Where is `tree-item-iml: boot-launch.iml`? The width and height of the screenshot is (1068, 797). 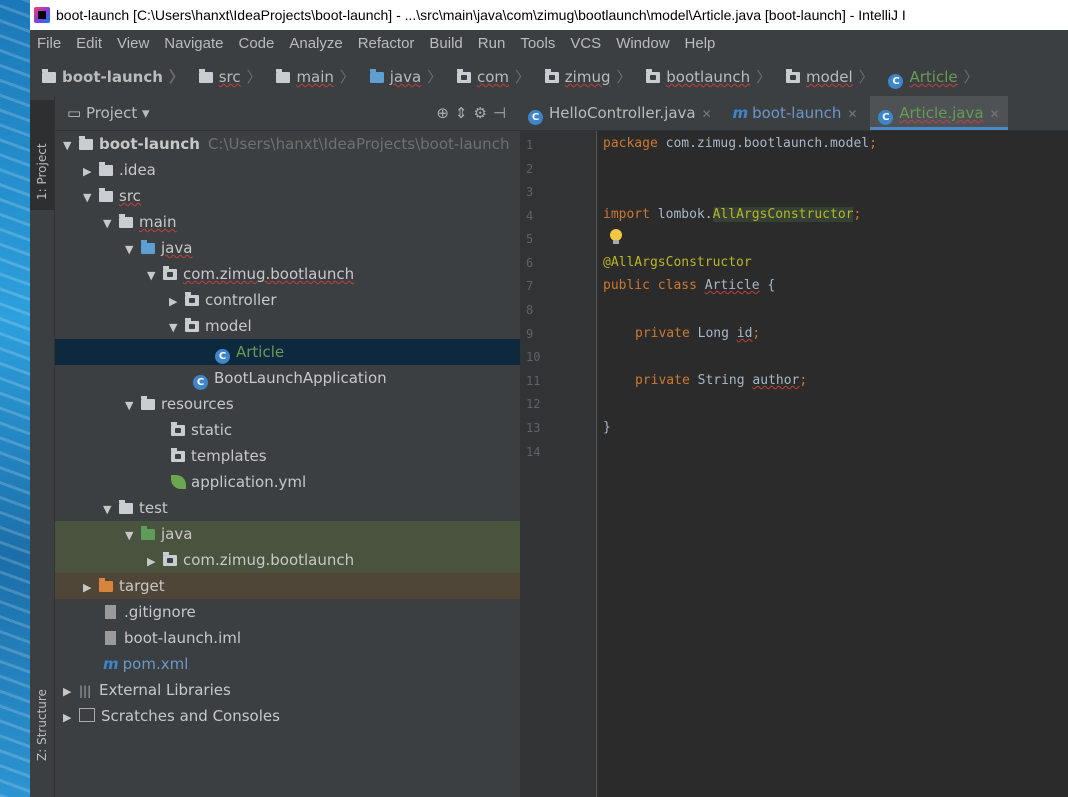 tree-item-iml: boot-launch.iml is located at coordinates (287, 638).